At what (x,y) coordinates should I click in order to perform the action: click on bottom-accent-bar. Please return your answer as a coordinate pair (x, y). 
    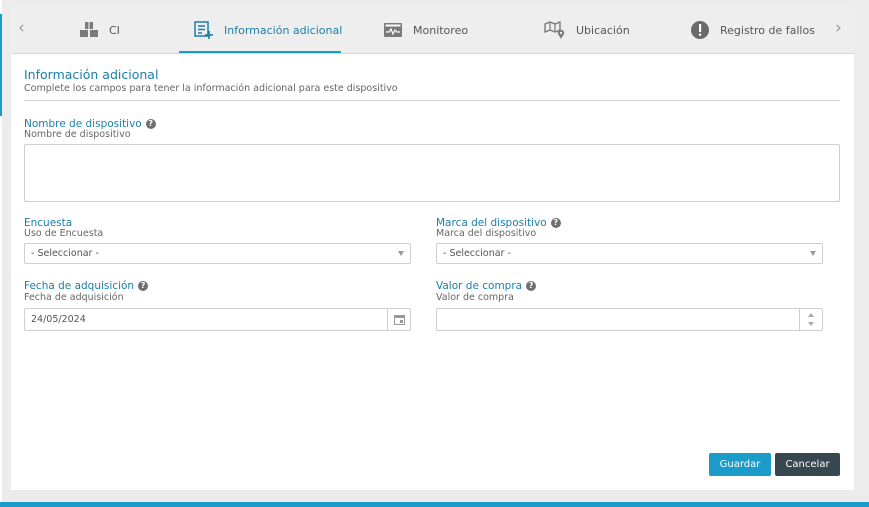
    Looking at the image, I should click on (434, 504).